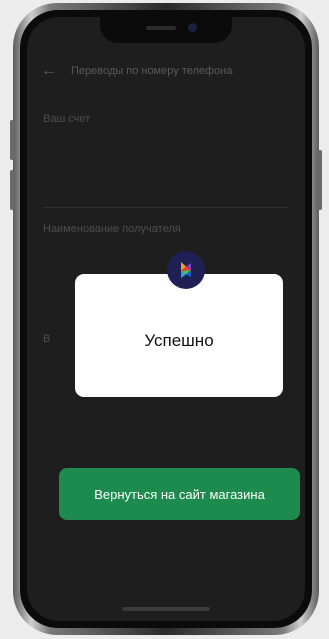 Image resolution: width=329 pixels, height=639 pixels. Describe the element at coordinates (179, 494) in the screenshot. I see `return-to-store-button: Вернуться на сайт магазина` at that location.